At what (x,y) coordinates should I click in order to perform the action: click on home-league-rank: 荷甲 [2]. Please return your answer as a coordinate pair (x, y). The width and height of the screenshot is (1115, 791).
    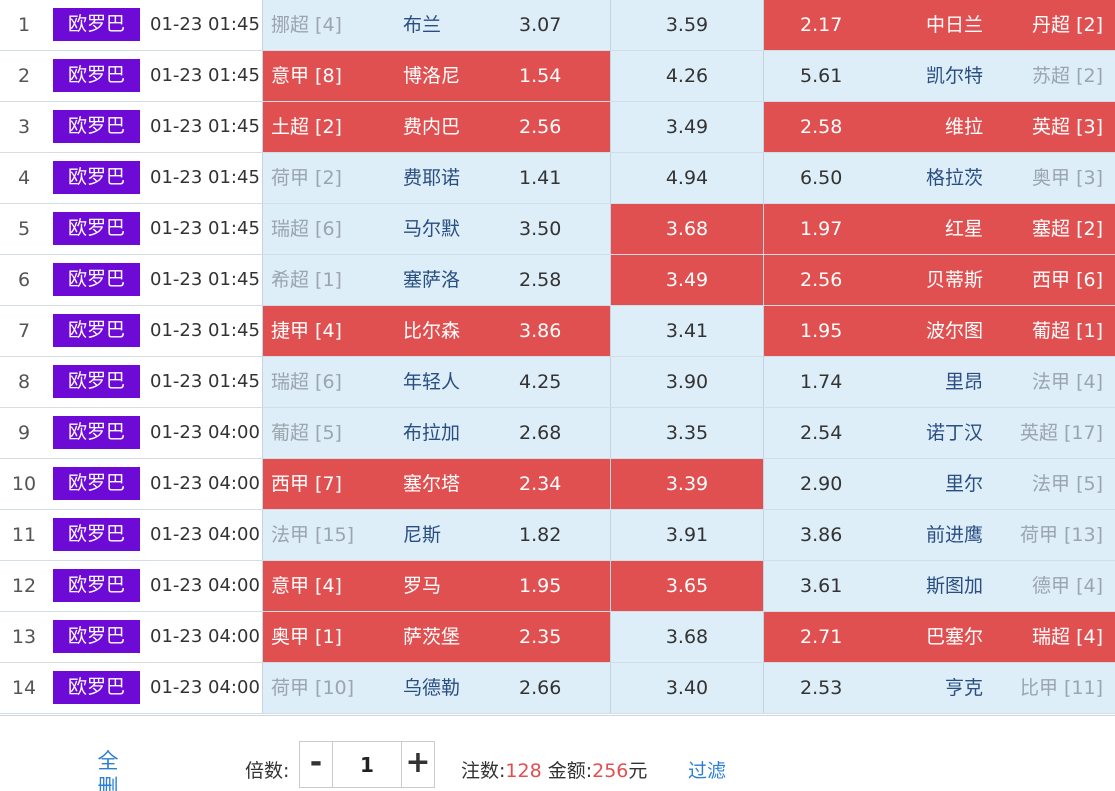
    Looking at the image, I should click on (306, 178).